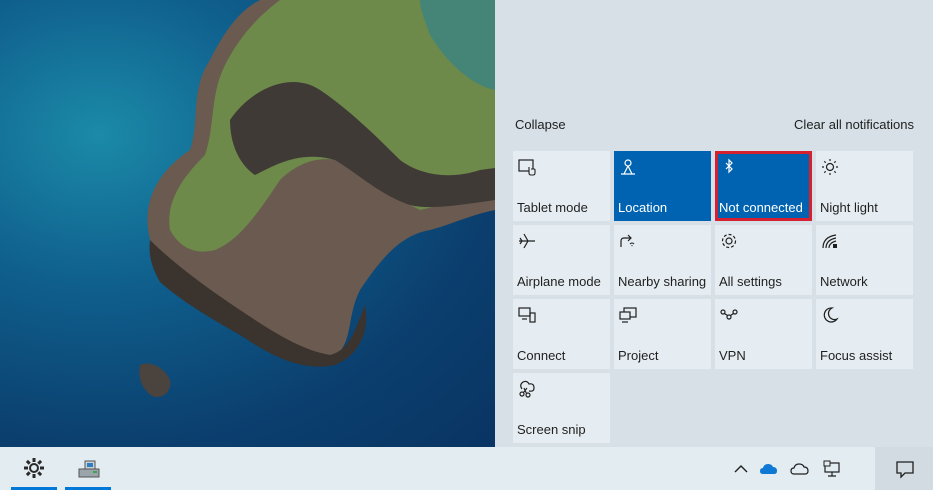 The height and width of the screenshot is (490, 933). Describe the element at coordinates (541, 355) in the screenshot. I see `tile-label: Connect` at that location.